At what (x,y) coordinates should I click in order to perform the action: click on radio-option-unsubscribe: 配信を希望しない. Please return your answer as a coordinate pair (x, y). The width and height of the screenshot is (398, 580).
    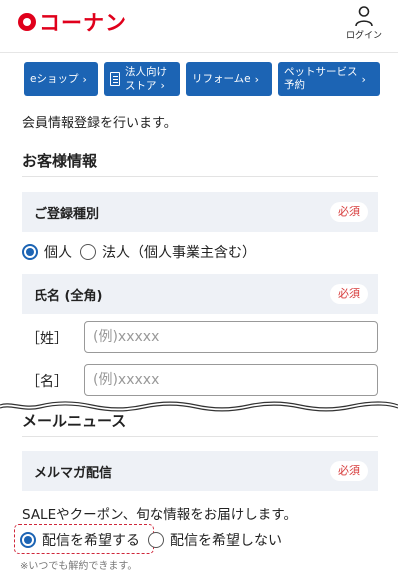
    Looking at the image, I should click on (215, 540).